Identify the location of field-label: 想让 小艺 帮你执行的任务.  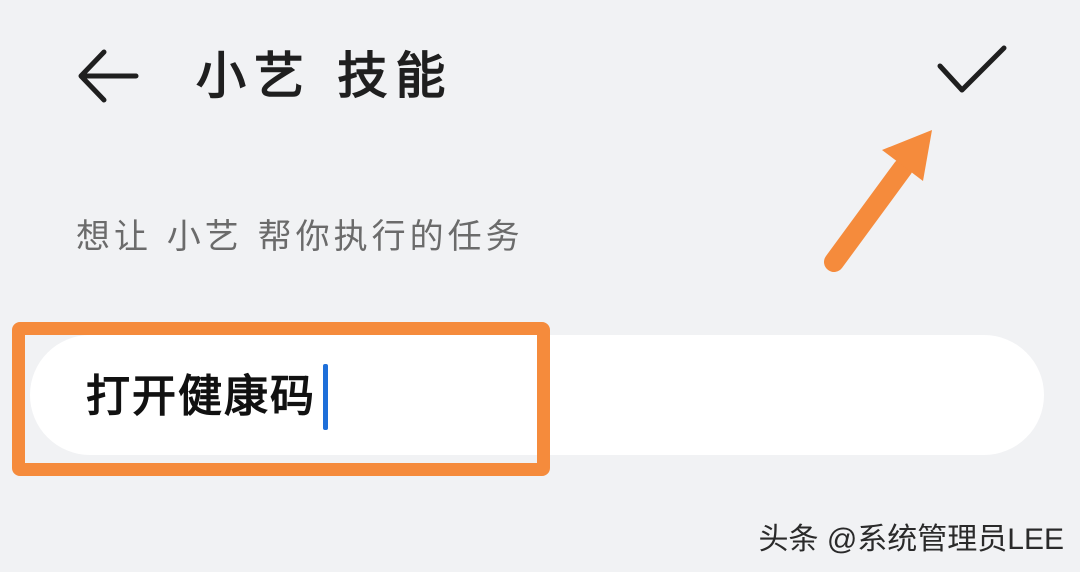
(300, 237).